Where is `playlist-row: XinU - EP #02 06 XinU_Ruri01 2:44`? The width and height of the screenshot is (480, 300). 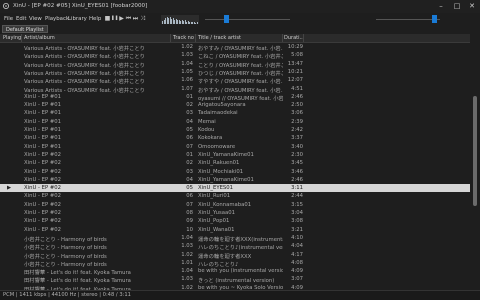 playlist-row: XinU - EP #02 06 XinU_Ruri01 2:44 is located at coordinates (235, 196).